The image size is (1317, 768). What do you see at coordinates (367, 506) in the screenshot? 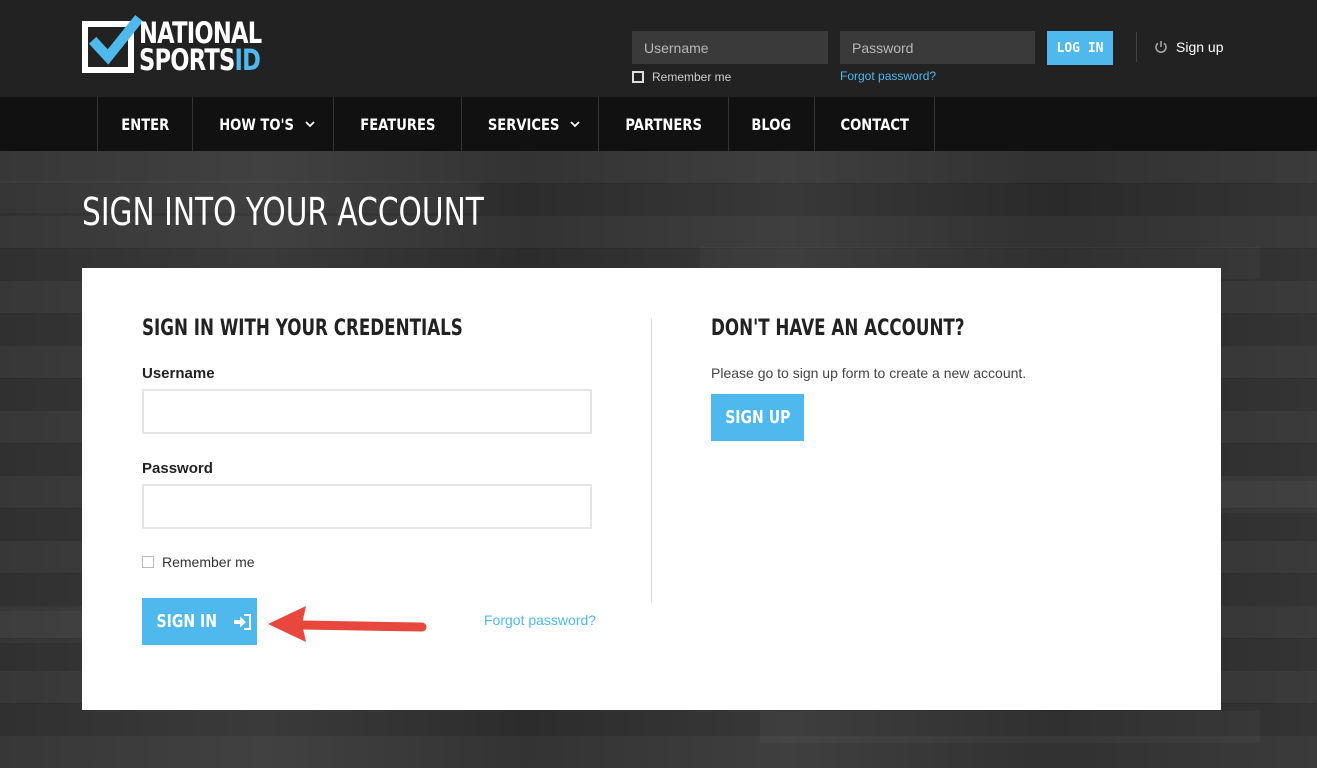
I see `password-input` at bounding box center [367, 506].